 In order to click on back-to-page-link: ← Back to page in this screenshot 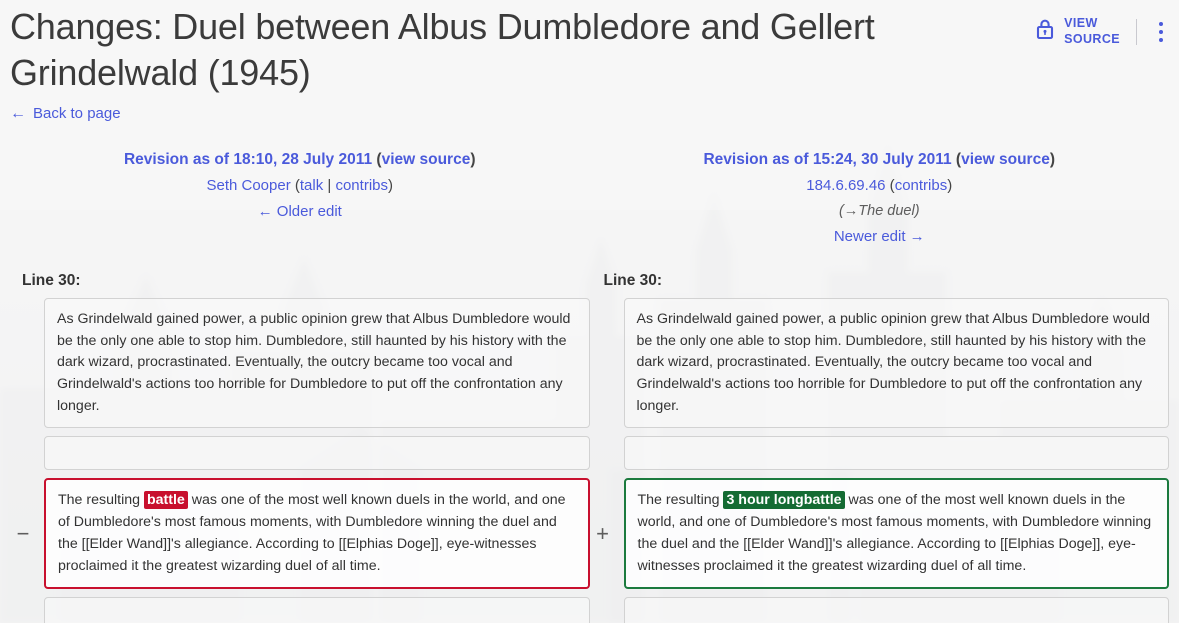, I will do `click(65, 113)`.